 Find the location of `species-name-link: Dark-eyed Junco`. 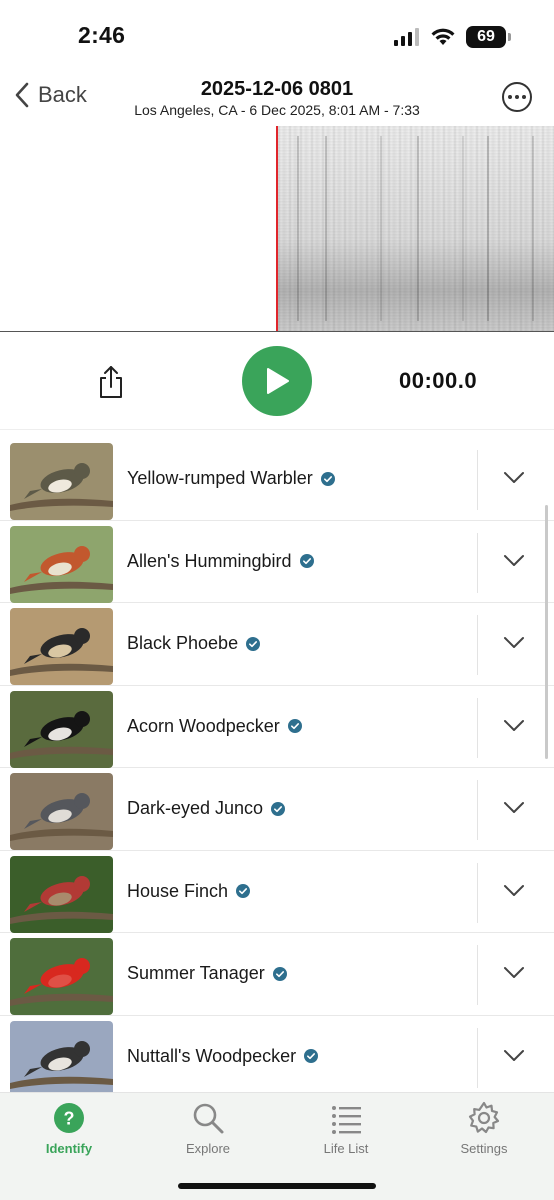

species-name-link: Dark-eyed Junco is located at coordinates (206, 808).